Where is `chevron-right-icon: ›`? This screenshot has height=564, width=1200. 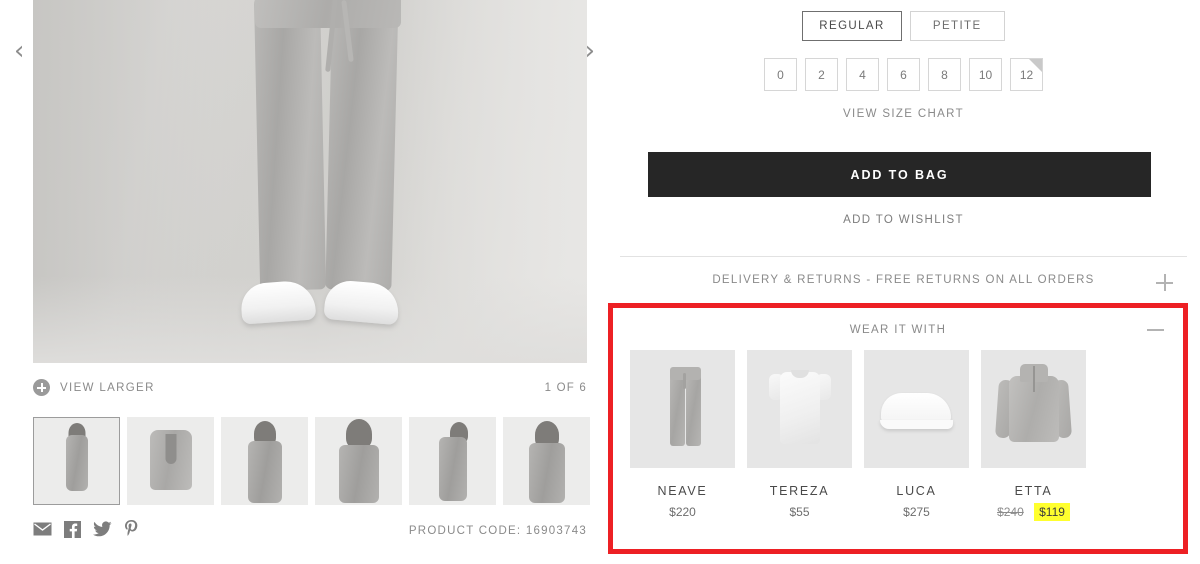
chevron-right-icon: › is located at coordinates (590, 51).